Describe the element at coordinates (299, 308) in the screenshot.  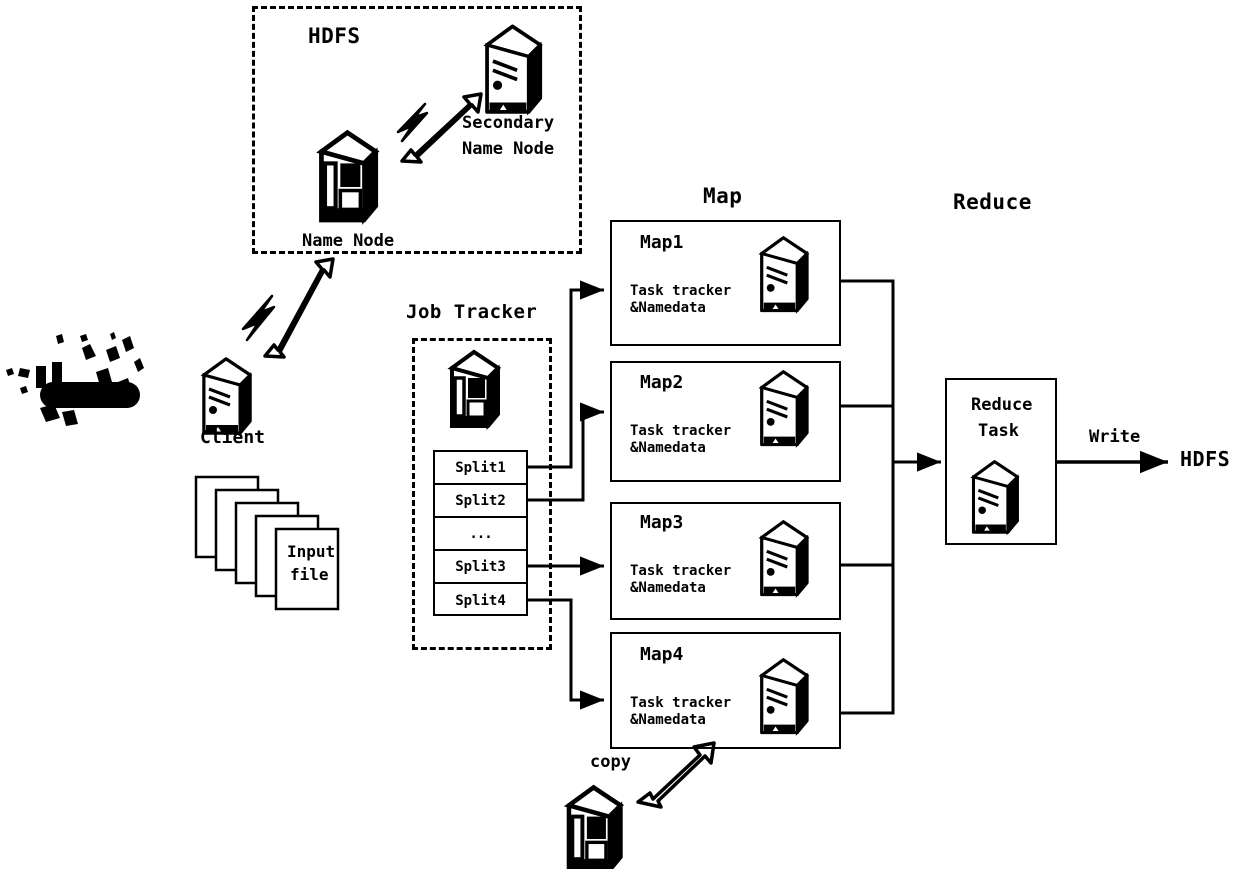
I see `client-namenode-arrow` at that location.